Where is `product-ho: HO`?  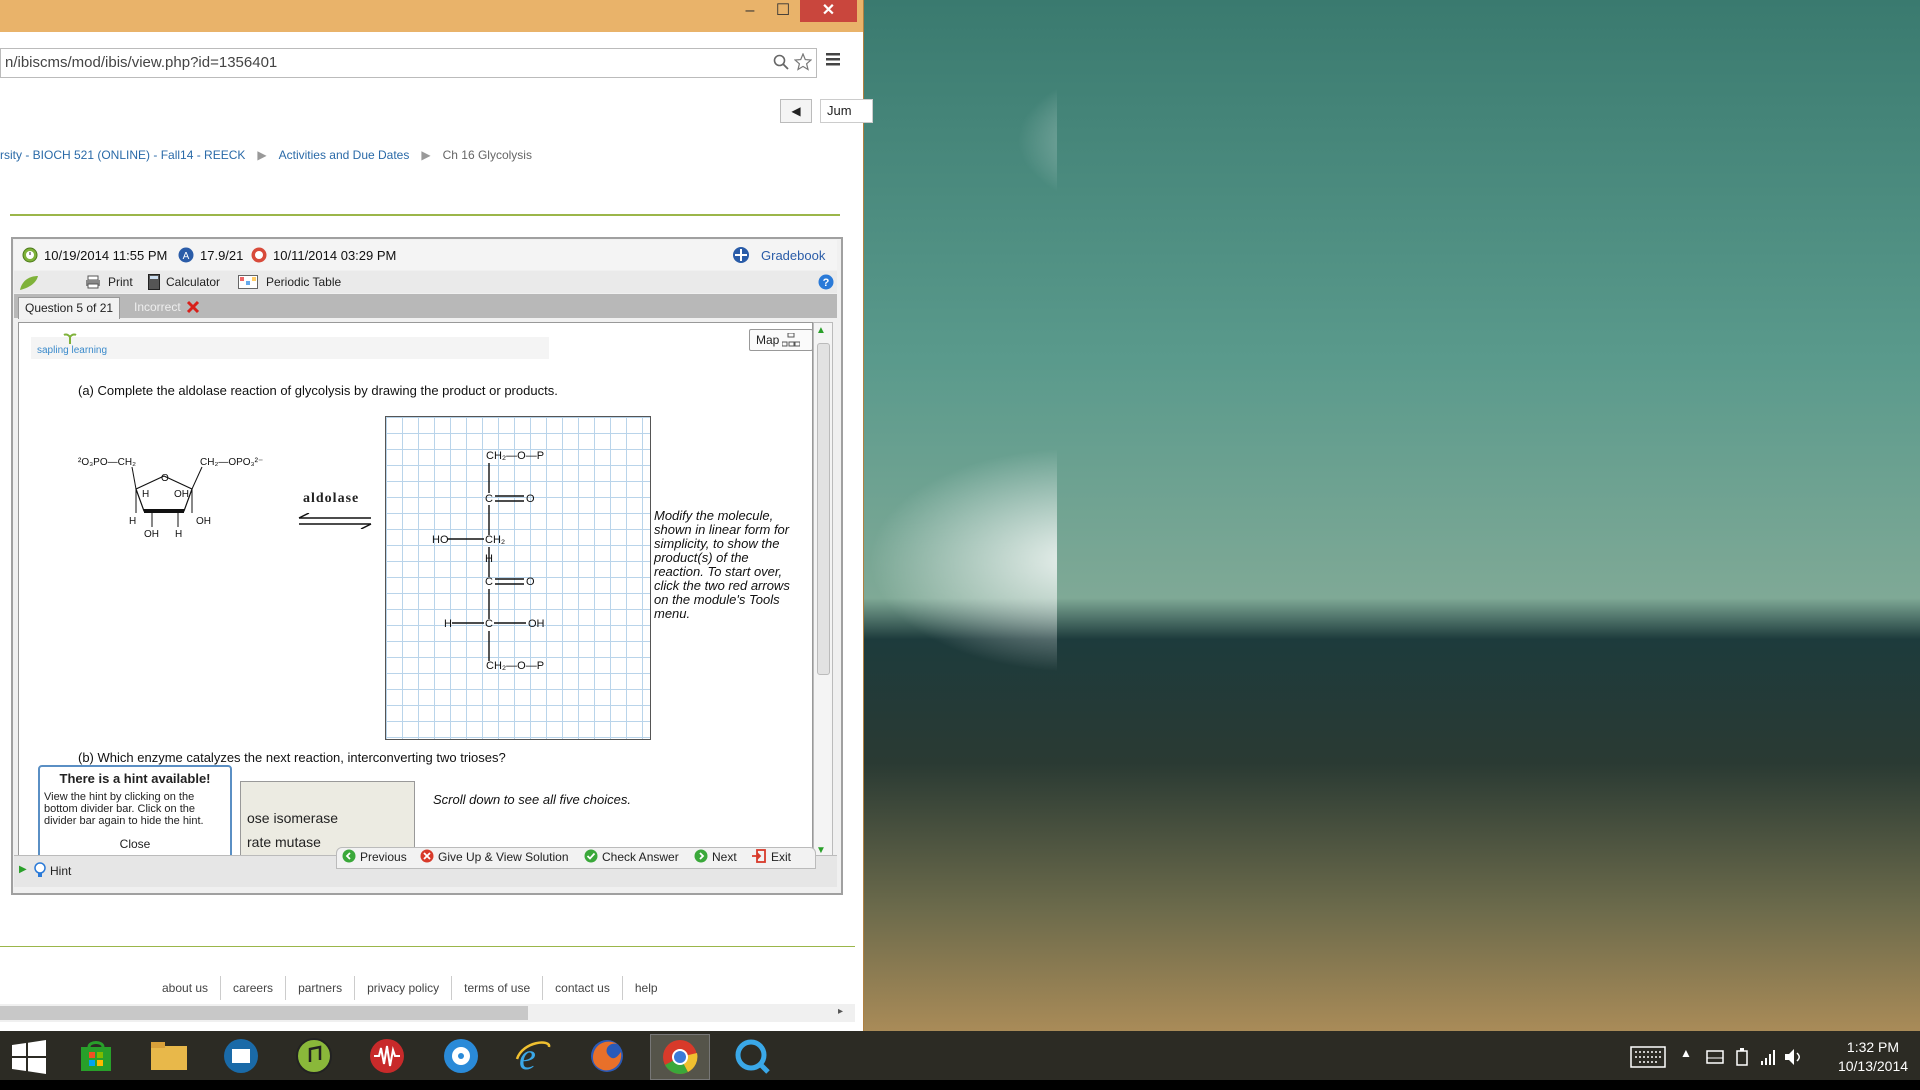 product-ho: HO is located at coordinates (440, 540).